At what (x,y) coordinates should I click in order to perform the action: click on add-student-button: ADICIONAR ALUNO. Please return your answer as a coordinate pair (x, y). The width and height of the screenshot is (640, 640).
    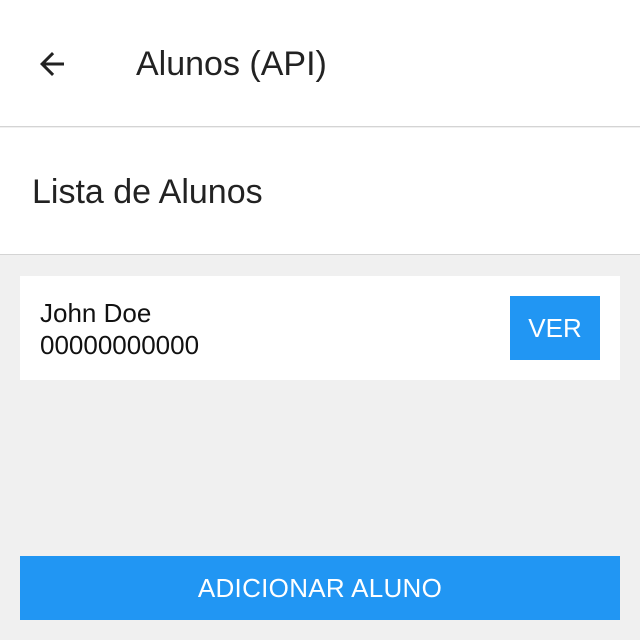
    Looking at the image, I should click on (320, 588).